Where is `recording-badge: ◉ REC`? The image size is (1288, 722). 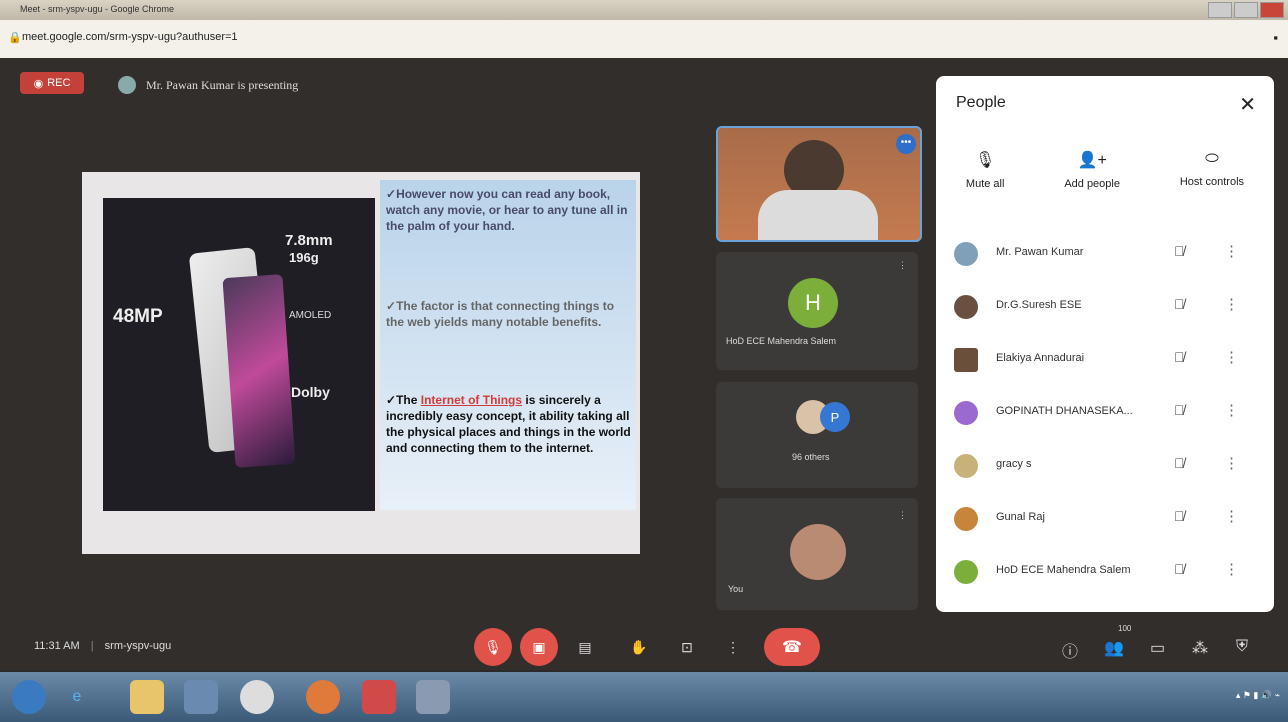
recording-badge: ◉ REC is located at coordinates (52, 83).